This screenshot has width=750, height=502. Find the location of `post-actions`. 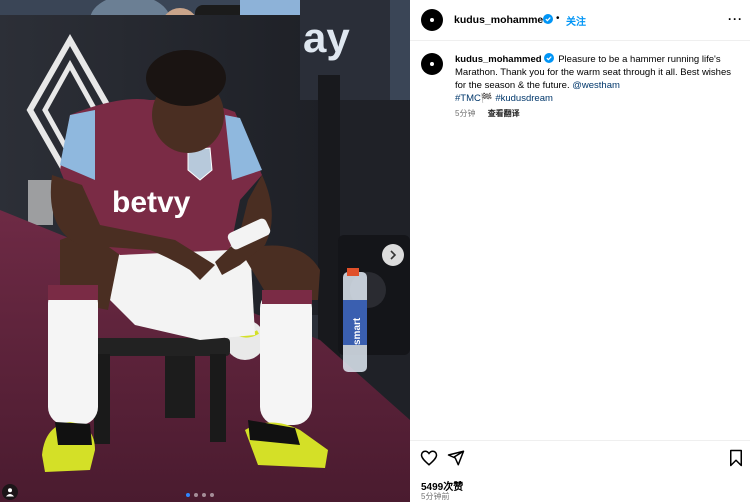

post-actions is located at coordinates (580, 458).